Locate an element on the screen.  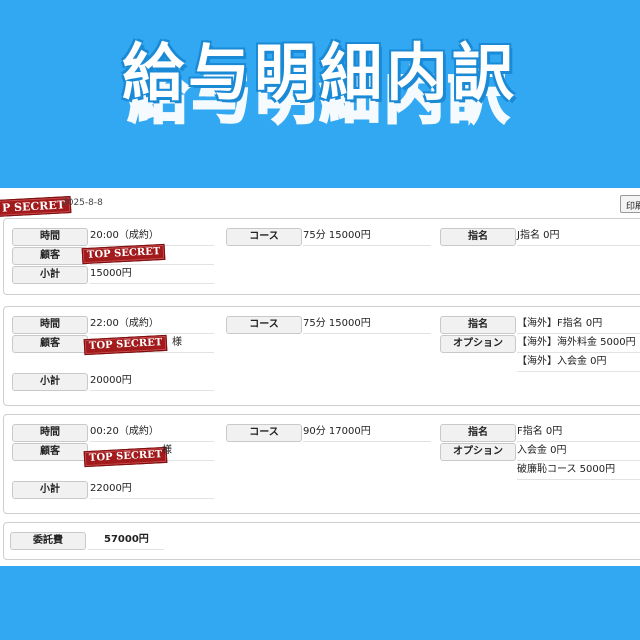
option-value: 破廉恥コース 5000円 is located at coordinates (578, 471).